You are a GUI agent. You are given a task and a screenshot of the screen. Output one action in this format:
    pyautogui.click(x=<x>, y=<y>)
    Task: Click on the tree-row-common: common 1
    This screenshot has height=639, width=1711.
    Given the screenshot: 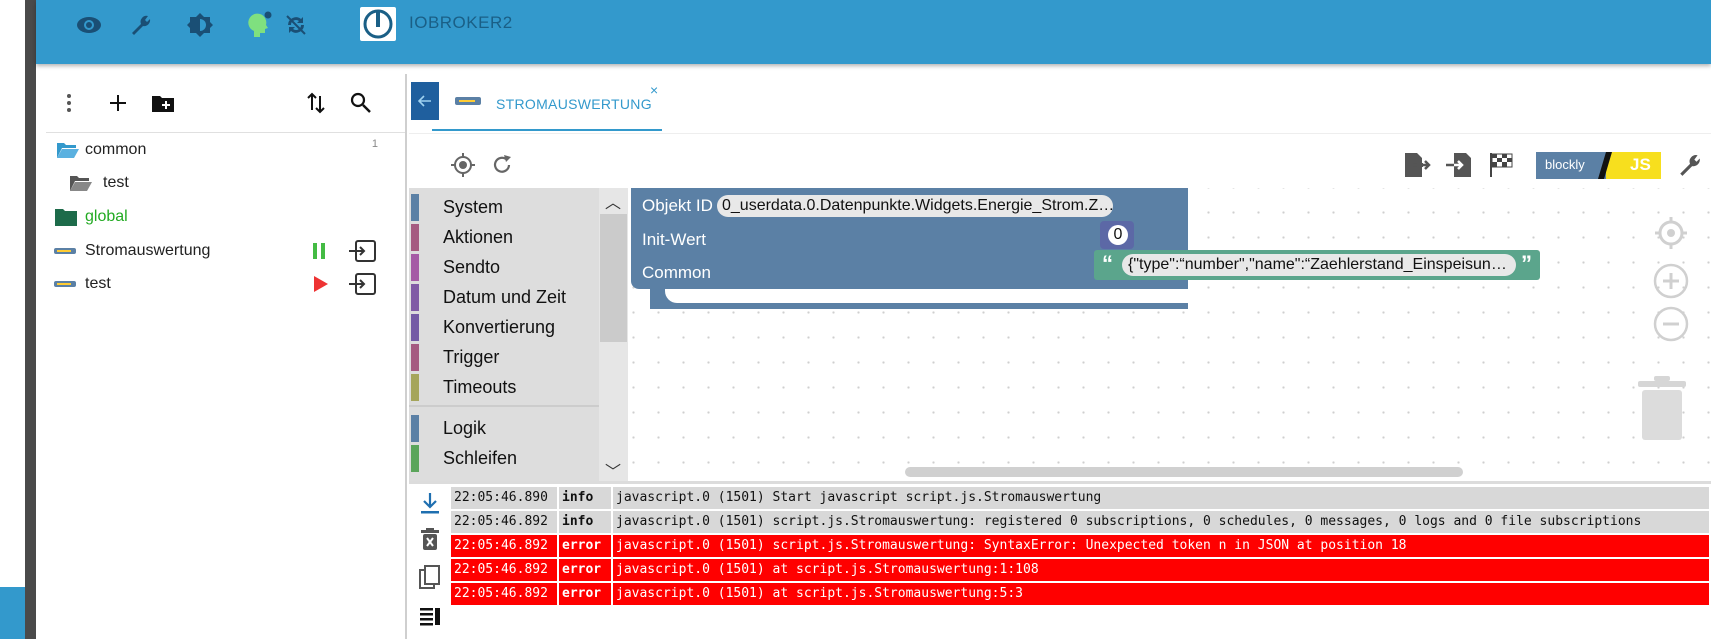 What is the action you would take?
    pyautogui.click(x=225, y=149)
    